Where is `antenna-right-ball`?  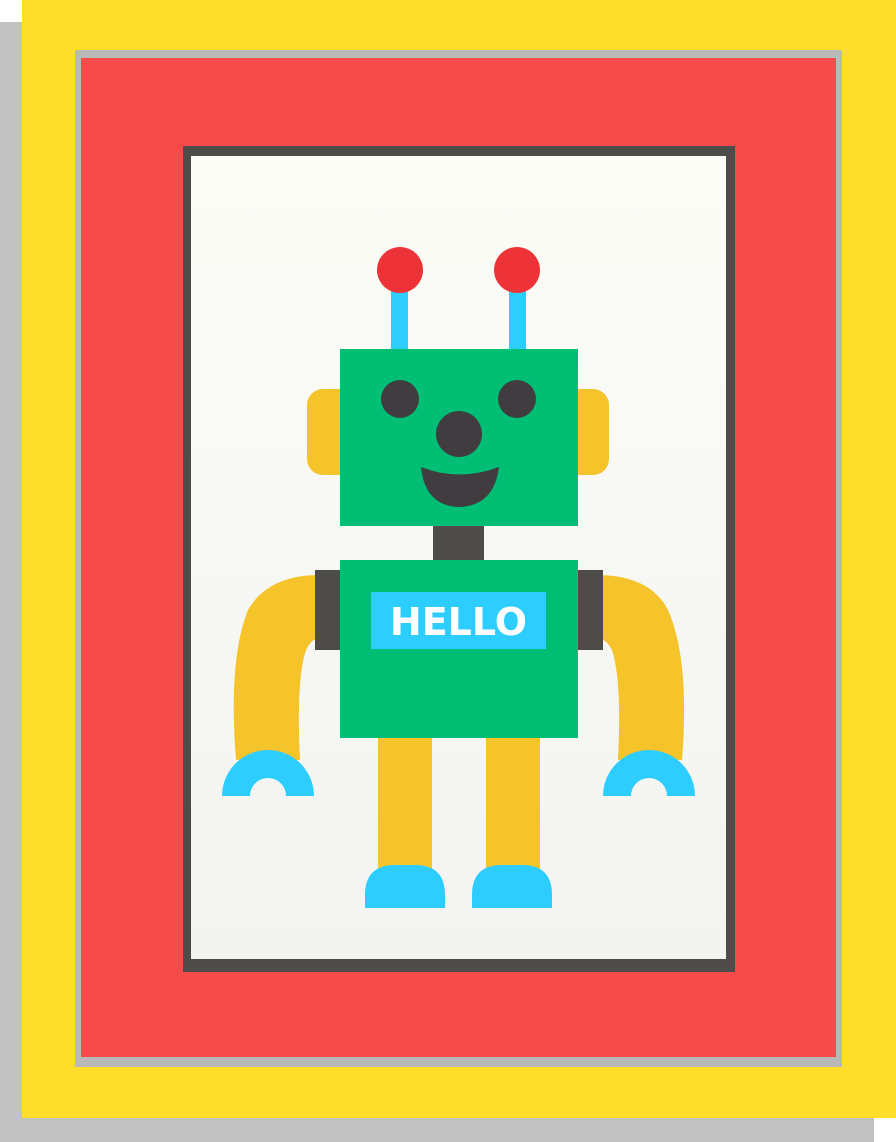 antenna-right-ball is located at coordinates (517, 270).